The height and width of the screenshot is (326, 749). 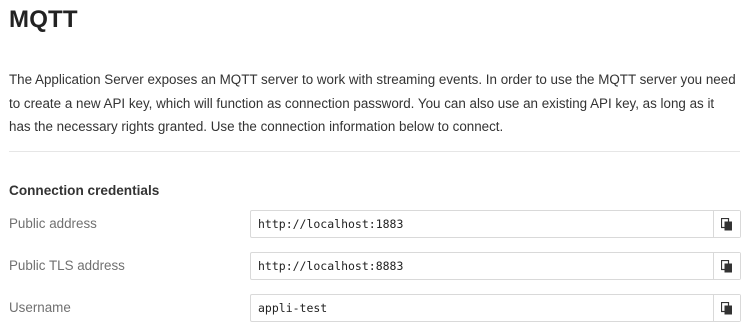 I want to click on public-address-field: http://localhost:1883, so click(x=495, y=224).